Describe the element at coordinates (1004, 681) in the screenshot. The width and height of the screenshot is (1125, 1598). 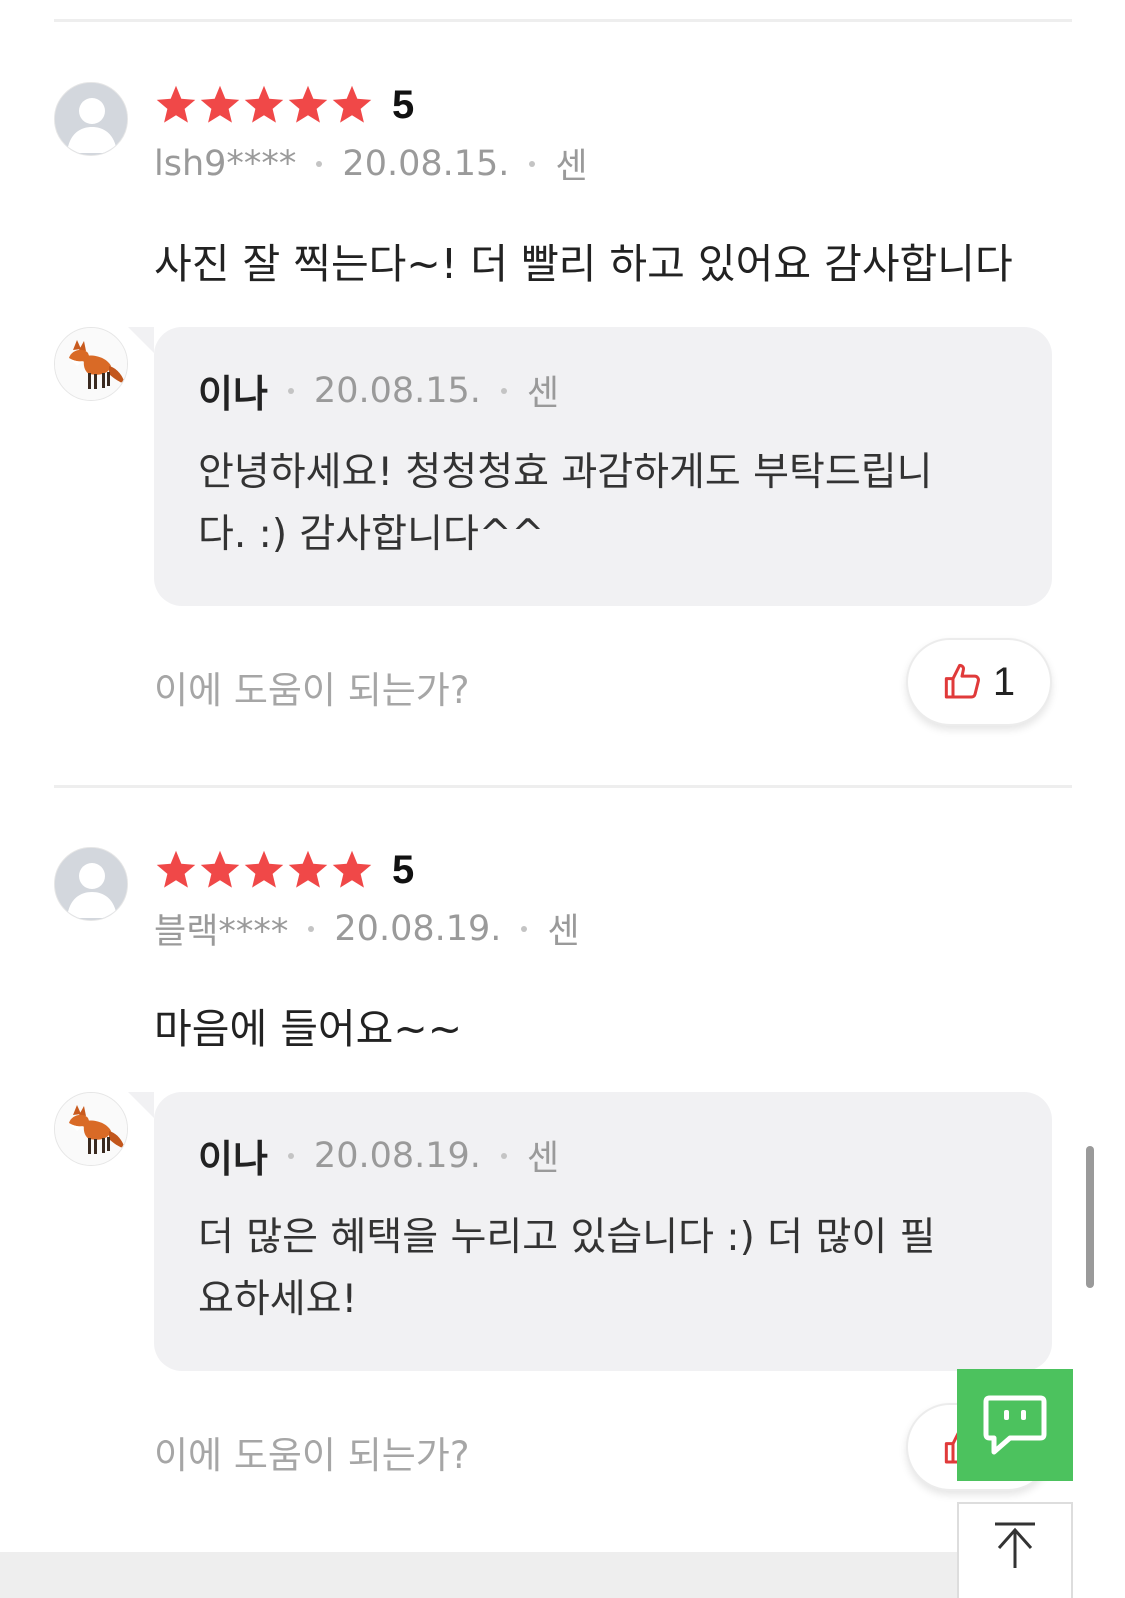
I see `like-count: 1` at that location.